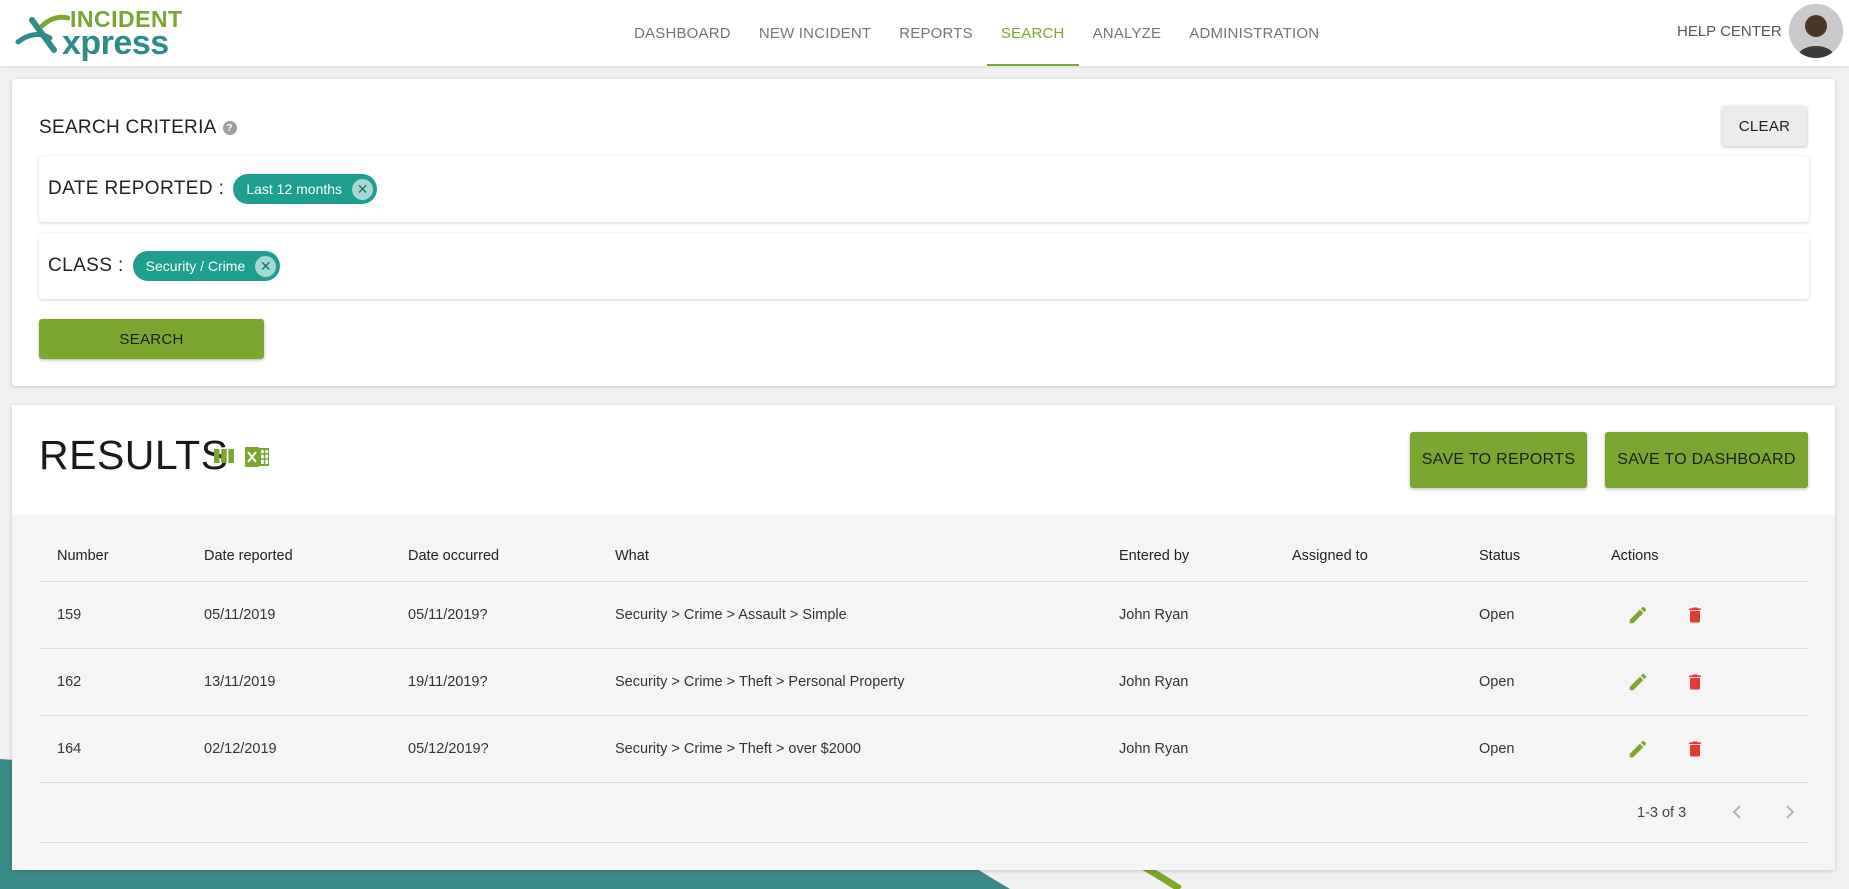  What do you see at coordinates (1499, 548) in the screenshot?
I see `column-header-status: Status` at bounding box center [1499, 548].